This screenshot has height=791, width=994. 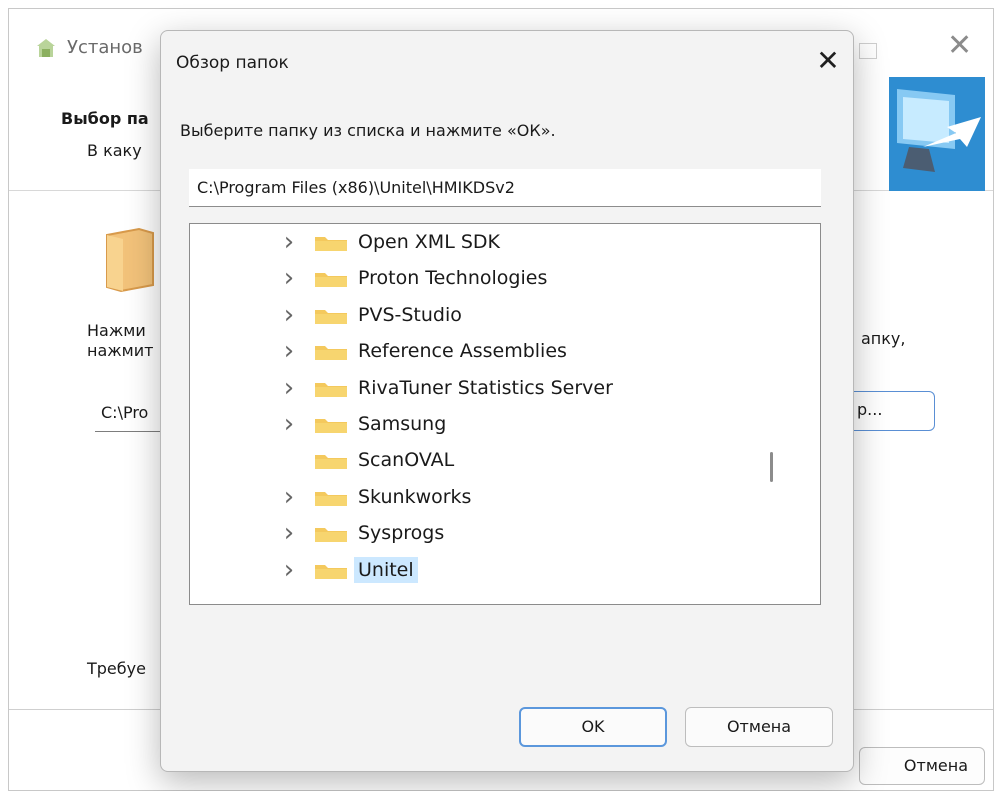 What do you see at coordinates (410, 314) in the screenshot?
I see `tree-item-label: PVS-Studio` at bounding box center [410, 314].